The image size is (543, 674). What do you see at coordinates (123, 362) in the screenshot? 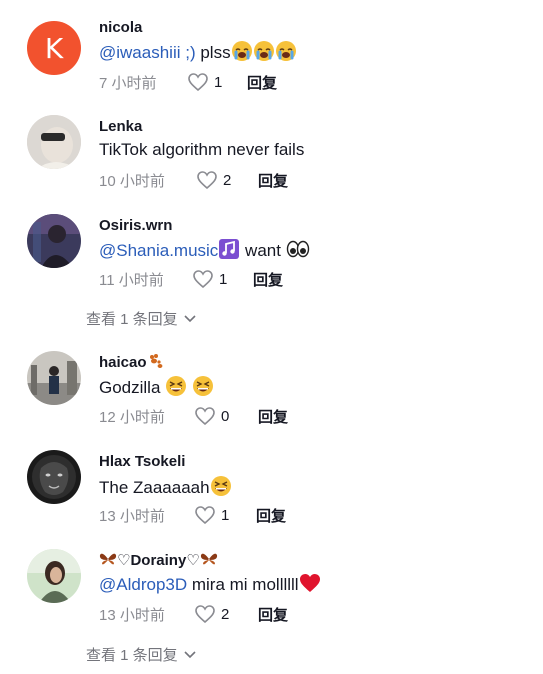
I see `username-text: haicao` at bounding box center [123, 362].